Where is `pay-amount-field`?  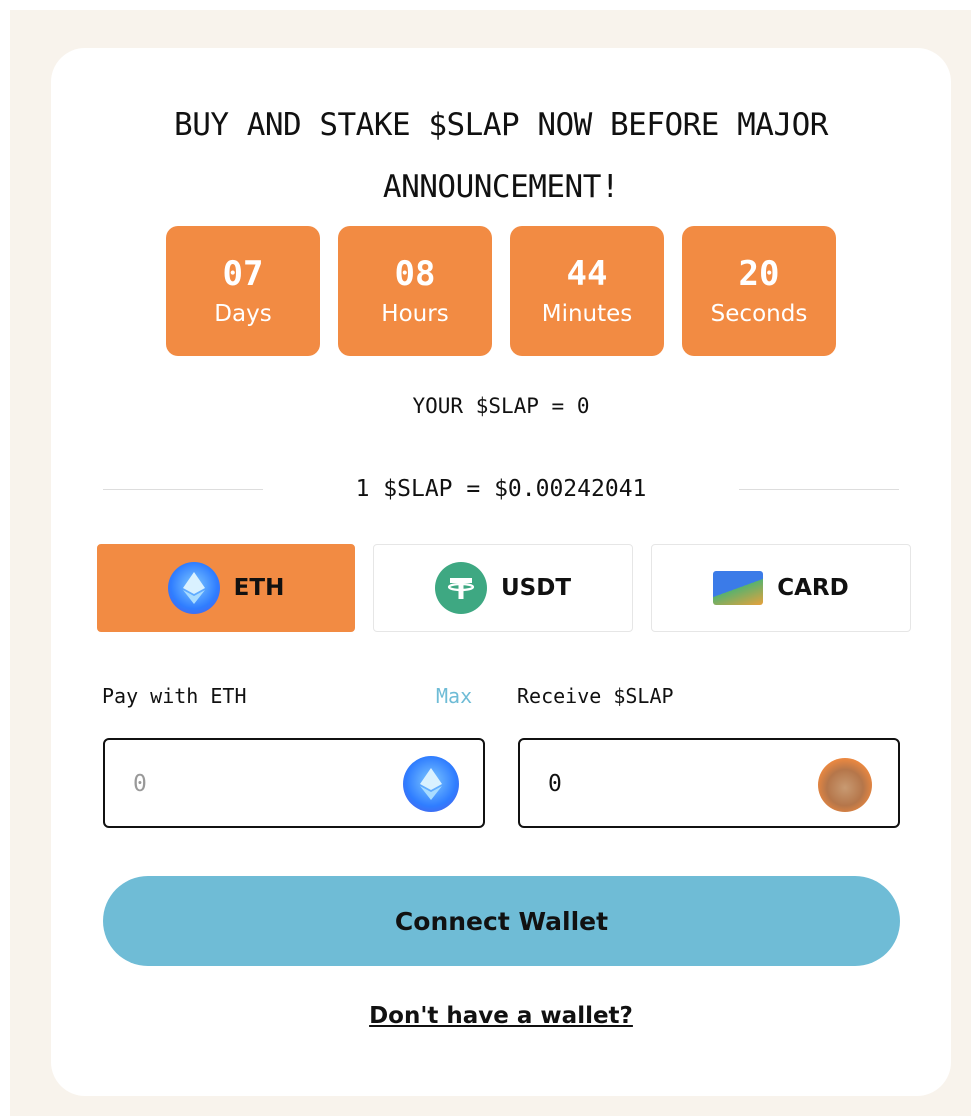 pay-amount-field is located at coordinates (294, 783).